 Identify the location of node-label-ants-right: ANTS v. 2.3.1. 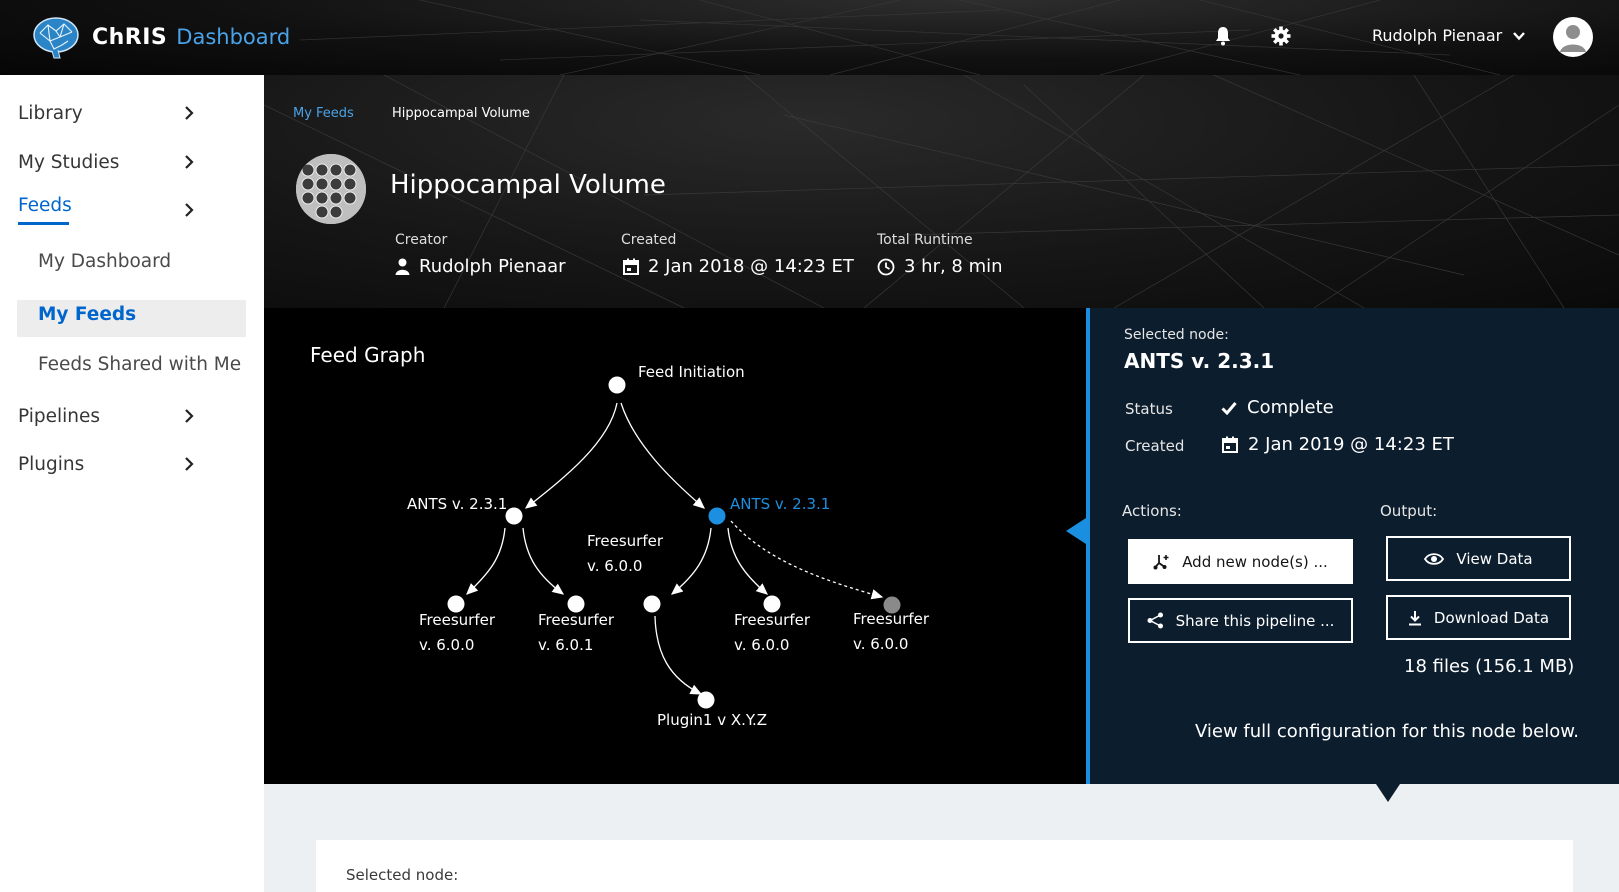
(780, 504).